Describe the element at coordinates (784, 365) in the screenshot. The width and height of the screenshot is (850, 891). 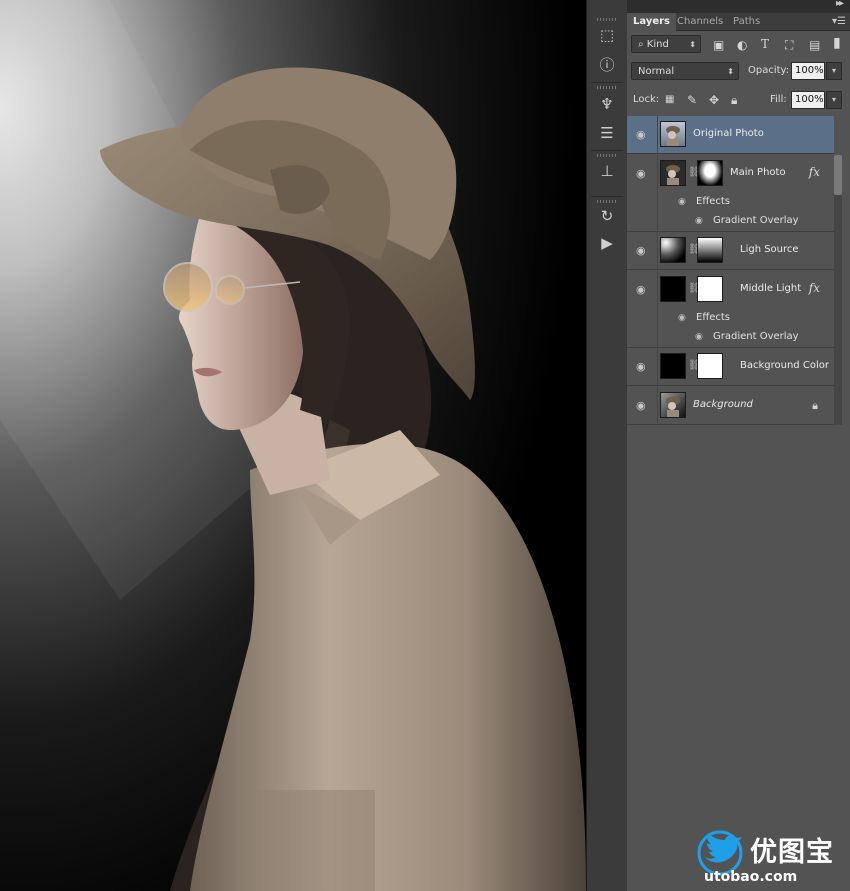
I see `layer-name: Background Color` at that location.